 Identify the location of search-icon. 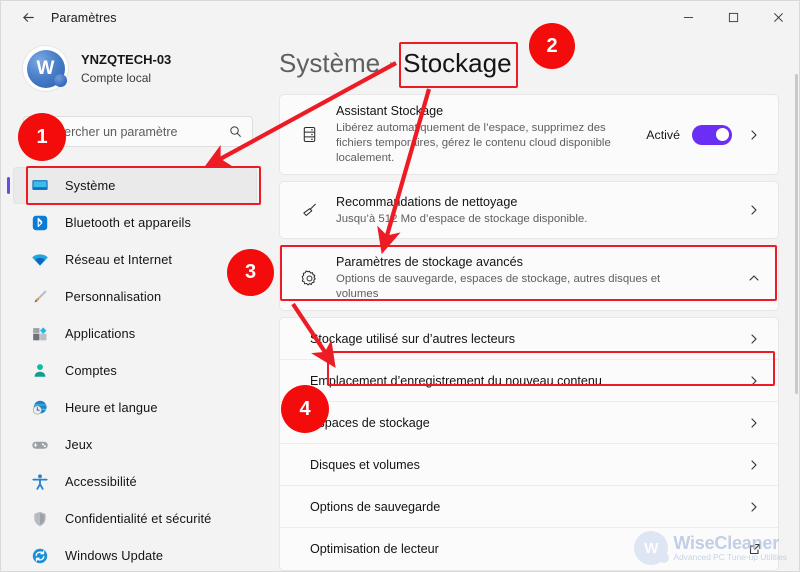
(235, 131).